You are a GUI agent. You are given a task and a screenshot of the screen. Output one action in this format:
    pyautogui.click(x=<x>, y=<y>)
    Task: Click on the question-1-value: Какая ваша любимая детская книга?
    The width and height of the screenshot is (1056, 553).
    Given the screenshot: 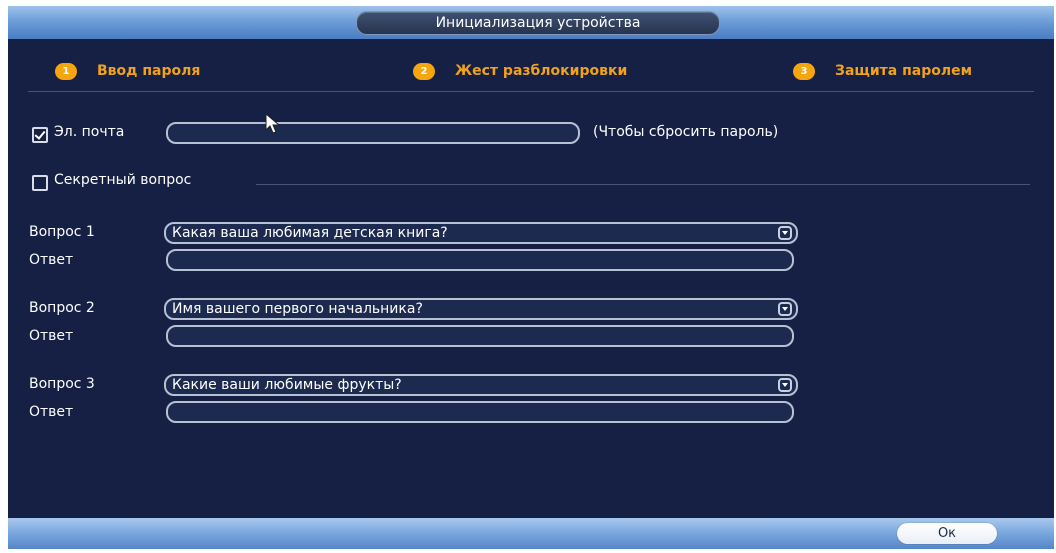 What is the action you would take?
    pyautogui.click(x=310, y=233)
    